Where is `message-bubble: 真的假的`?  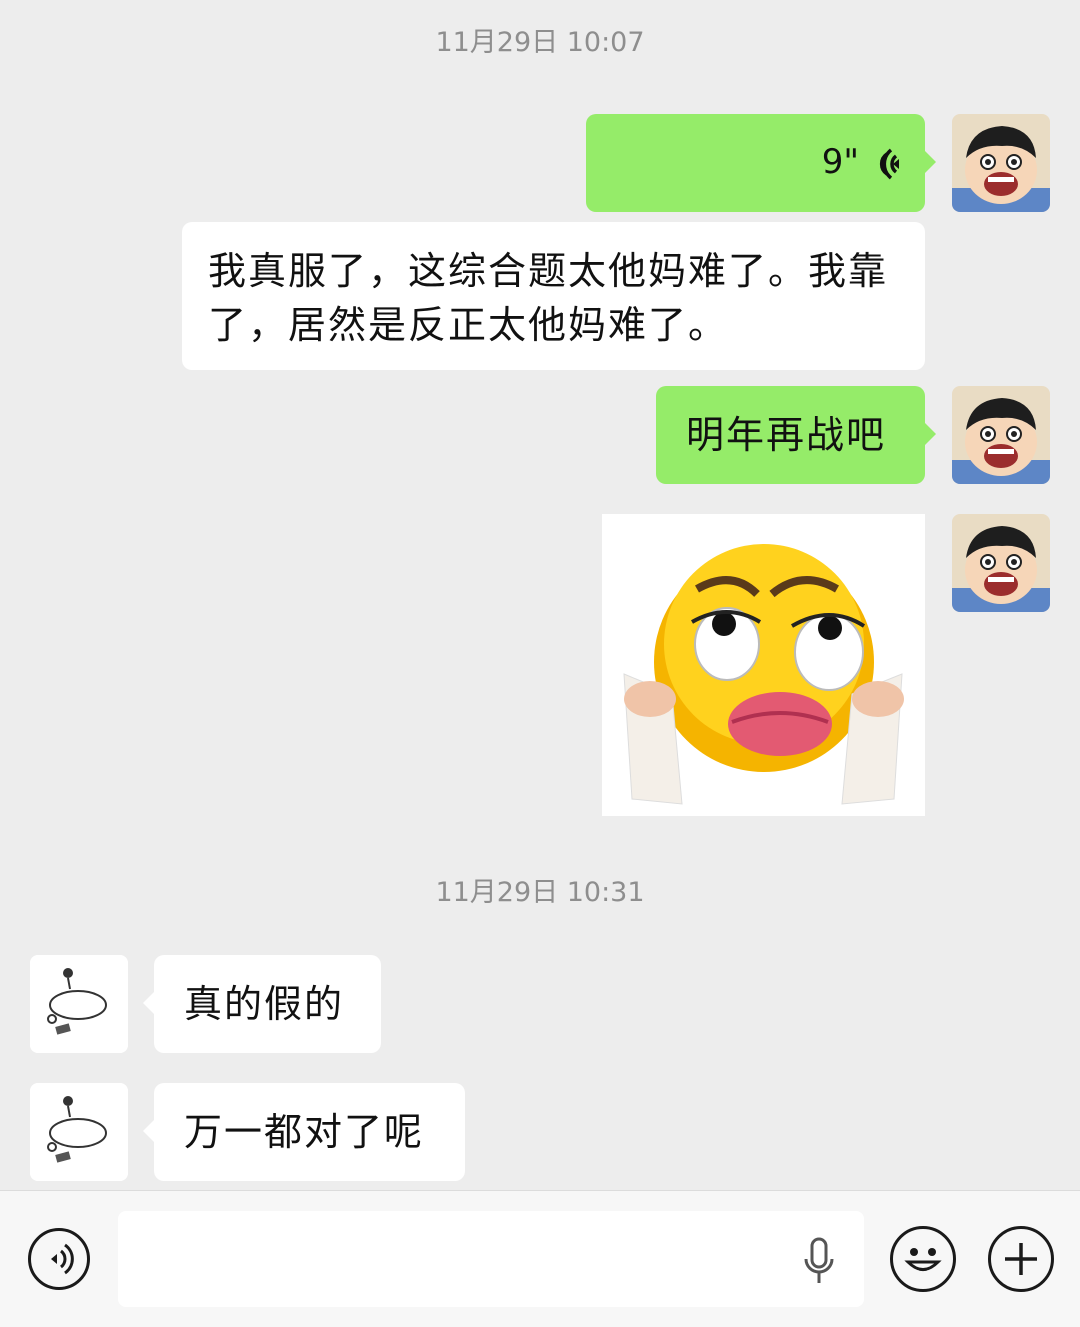
message-bubble: 真的假的 is located at coordinates (262, 1004).